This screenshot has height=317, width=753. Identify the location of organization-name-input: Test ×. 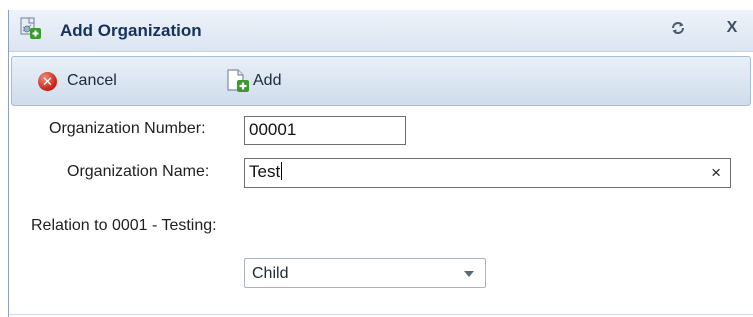
(487, 173).